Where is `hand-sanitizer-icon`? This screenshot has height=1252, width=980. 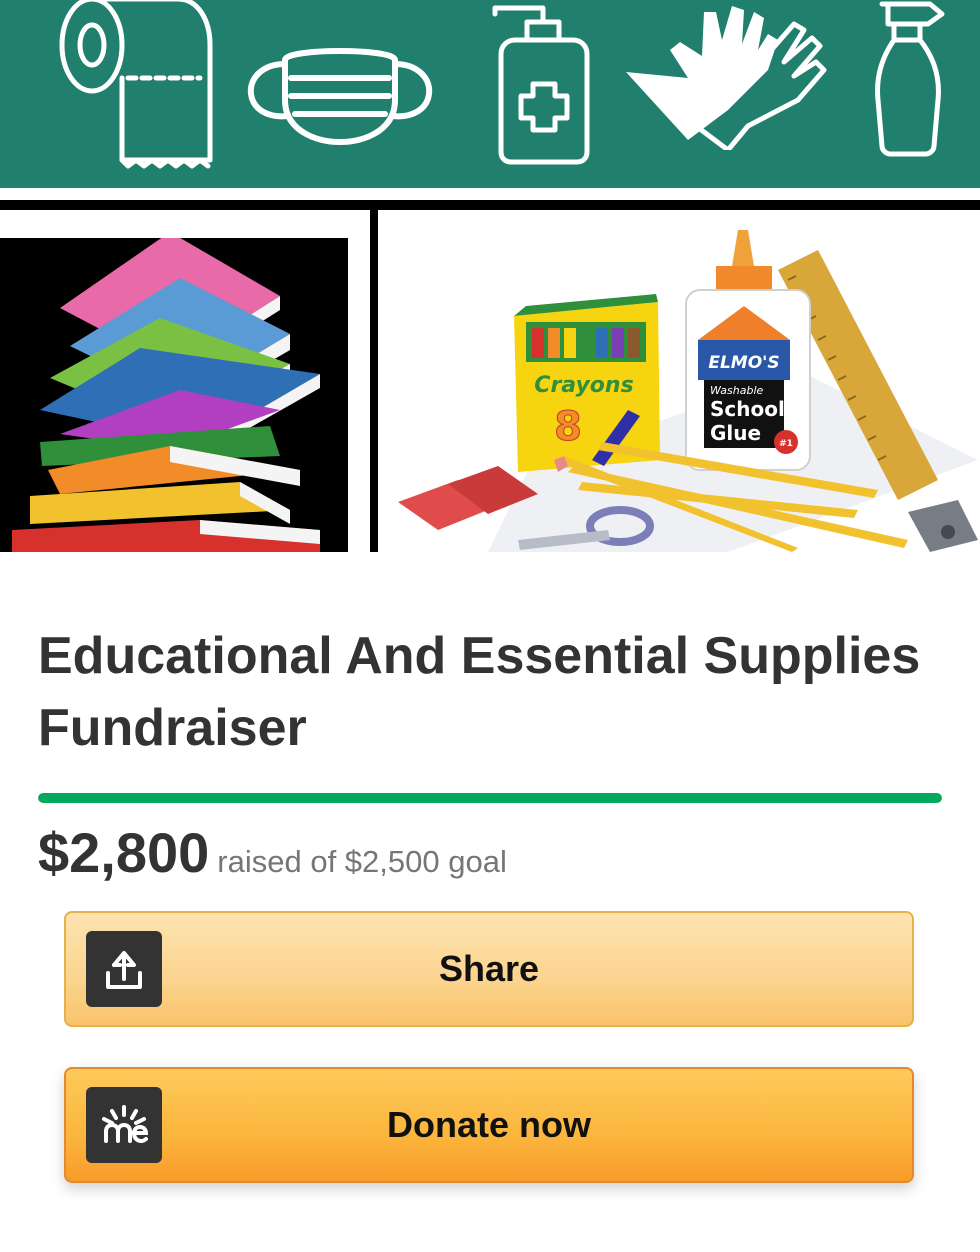 hand-sanitizer-icon is located at coordinates (541, 85).